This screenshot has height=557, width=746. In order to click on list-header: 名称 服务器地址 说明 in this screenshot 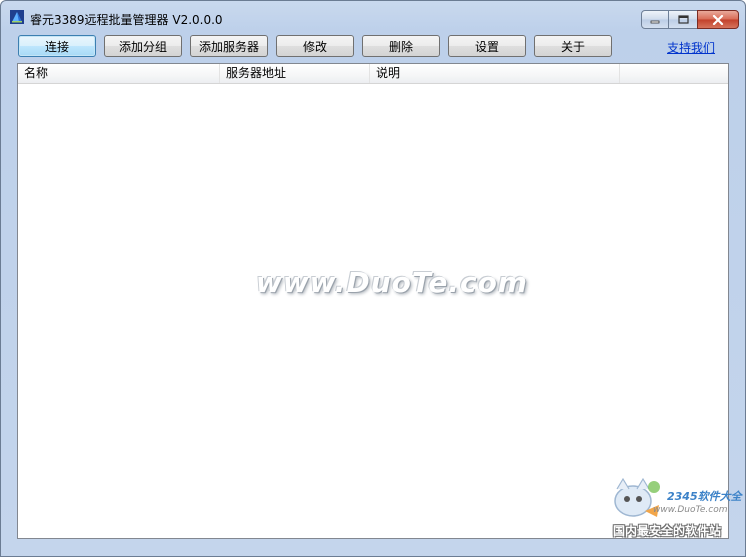, I will do `click(373, 74)`.